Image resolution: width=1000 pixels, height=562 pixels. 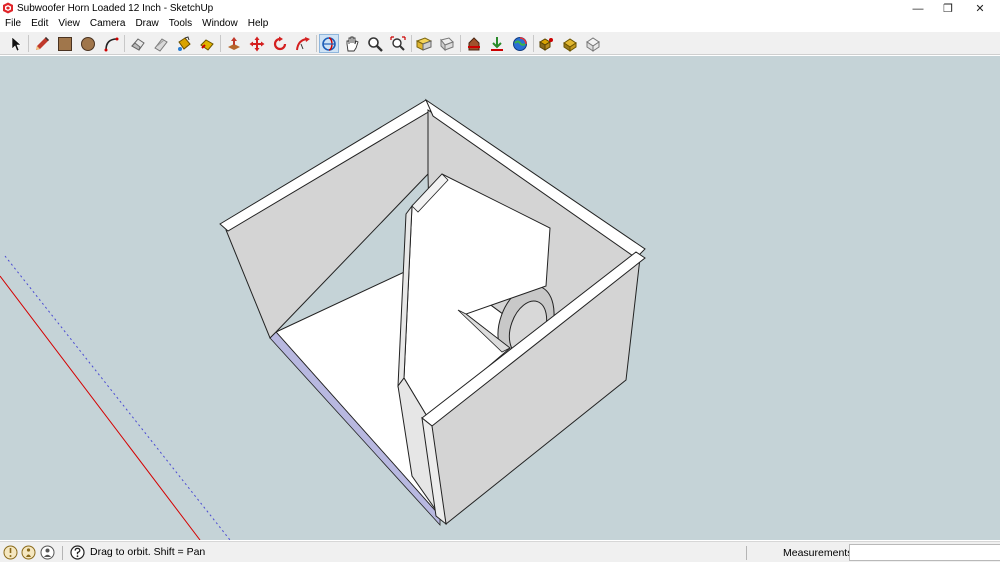 I want to click on user-status-icon, so click(x=47, y=552).